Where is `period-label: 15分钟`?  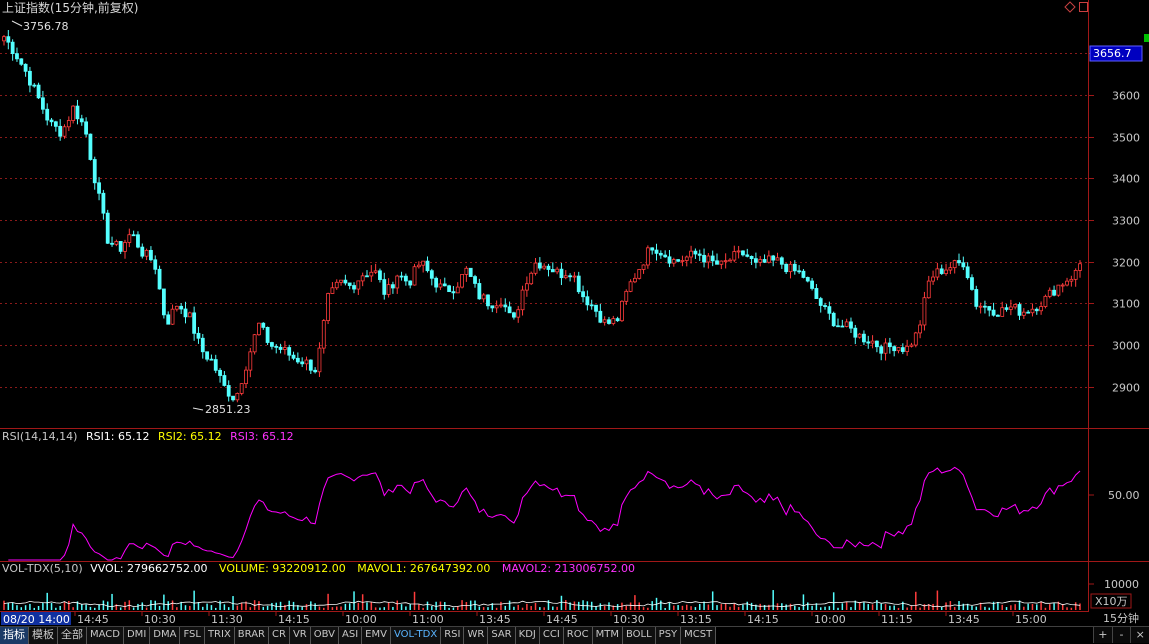 period-label: 15分钟 is located at coordinates (1121, 619).